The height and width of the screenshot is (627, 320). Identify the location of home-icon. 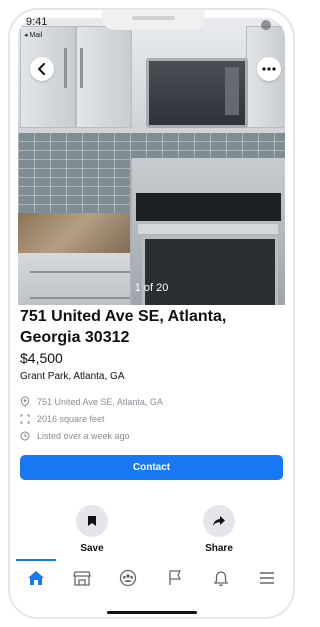
(36, 578).